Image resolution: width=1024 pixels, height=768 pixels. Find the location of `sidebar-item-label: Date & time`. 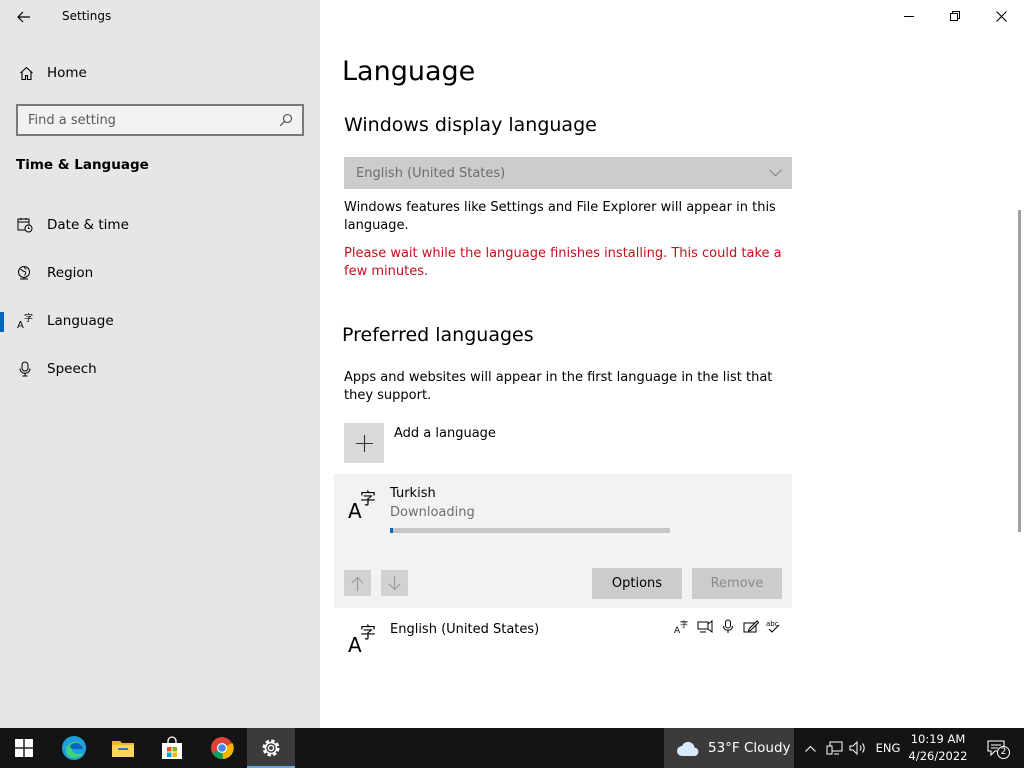

sidebar-item-label: Date & time is located at coordinates (88, 225).